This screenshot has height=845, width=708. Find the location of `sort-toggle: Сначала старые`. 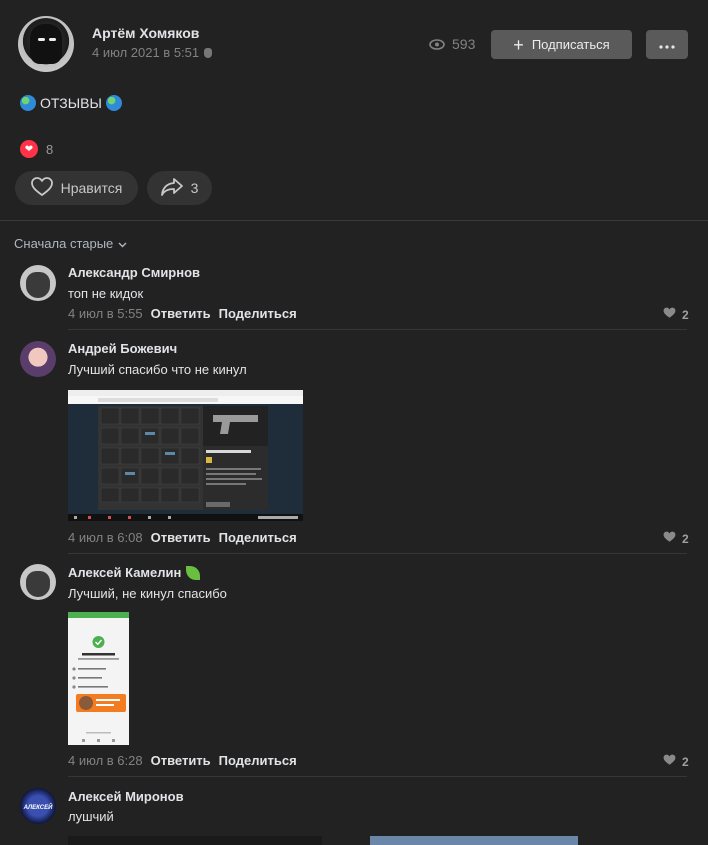

sort-toggle: Сначала старые is located at coordinates (70, 243).